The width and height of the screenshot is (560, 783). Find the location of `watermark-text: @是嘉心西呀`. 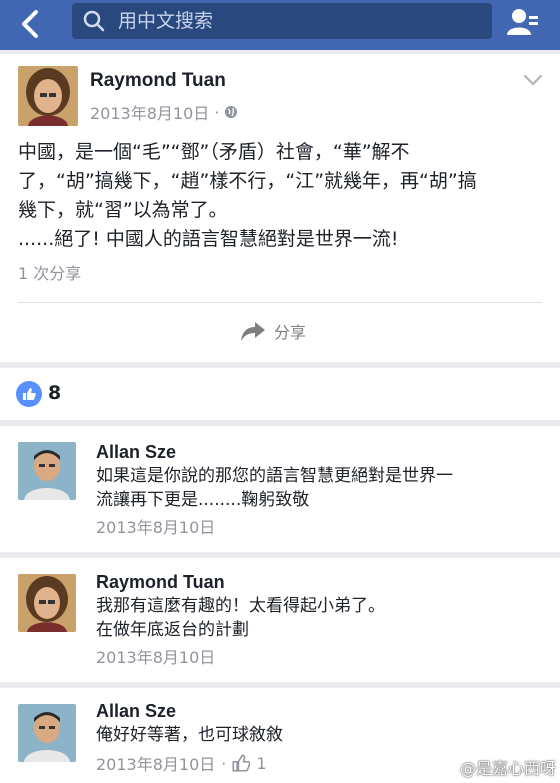

watermark-text: @是嘉心西呀 is located at coordinates (507, 768).